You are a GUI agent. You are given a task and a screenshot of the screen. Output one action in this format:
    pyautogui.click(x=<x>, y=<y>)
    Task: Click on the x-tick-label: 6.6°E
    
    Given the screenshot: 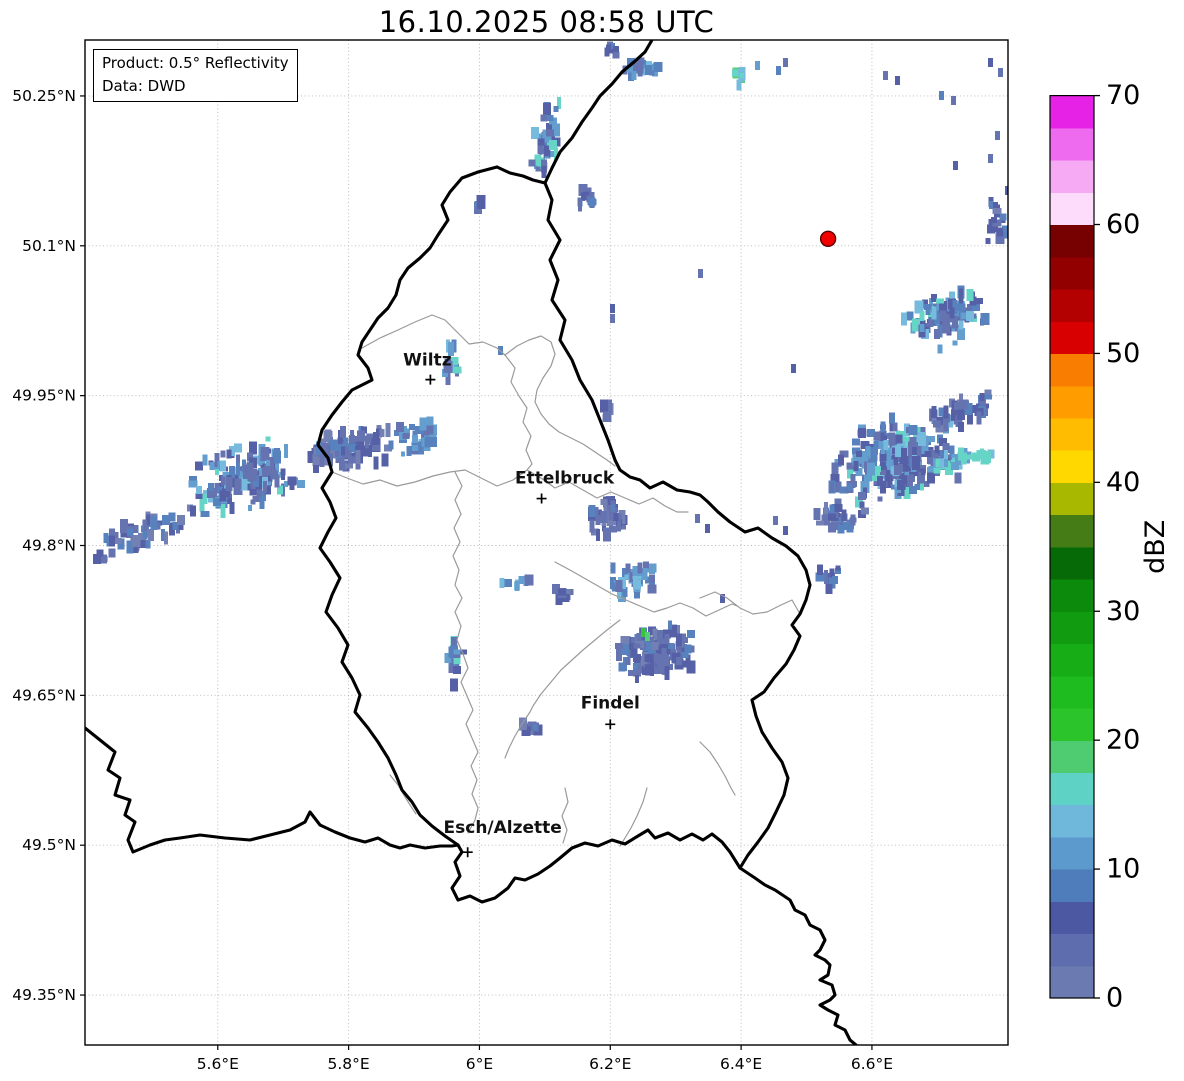 What is the action you would take?
    pyautogui.click(x=872, y=1064)
    